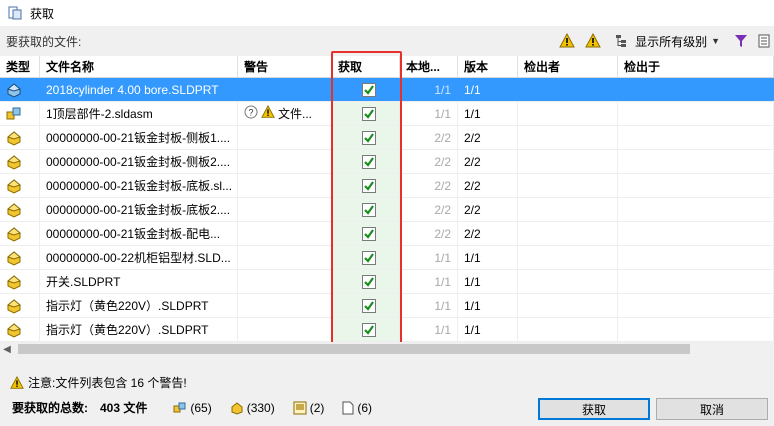 The width and height of the screenshot is (774, 426). I want to click on columns-icon, so click(764, 41).